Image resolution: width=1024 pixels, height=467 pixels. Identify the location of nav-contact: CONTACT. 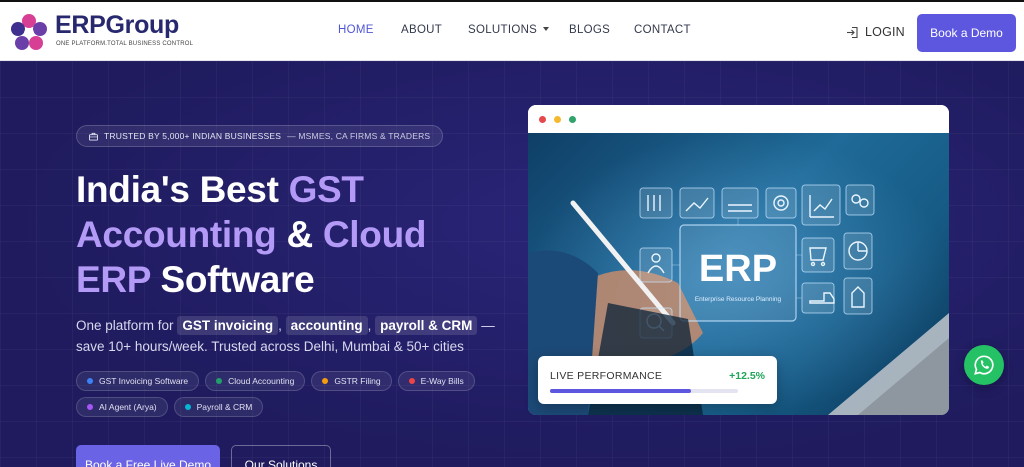
(662, 30).